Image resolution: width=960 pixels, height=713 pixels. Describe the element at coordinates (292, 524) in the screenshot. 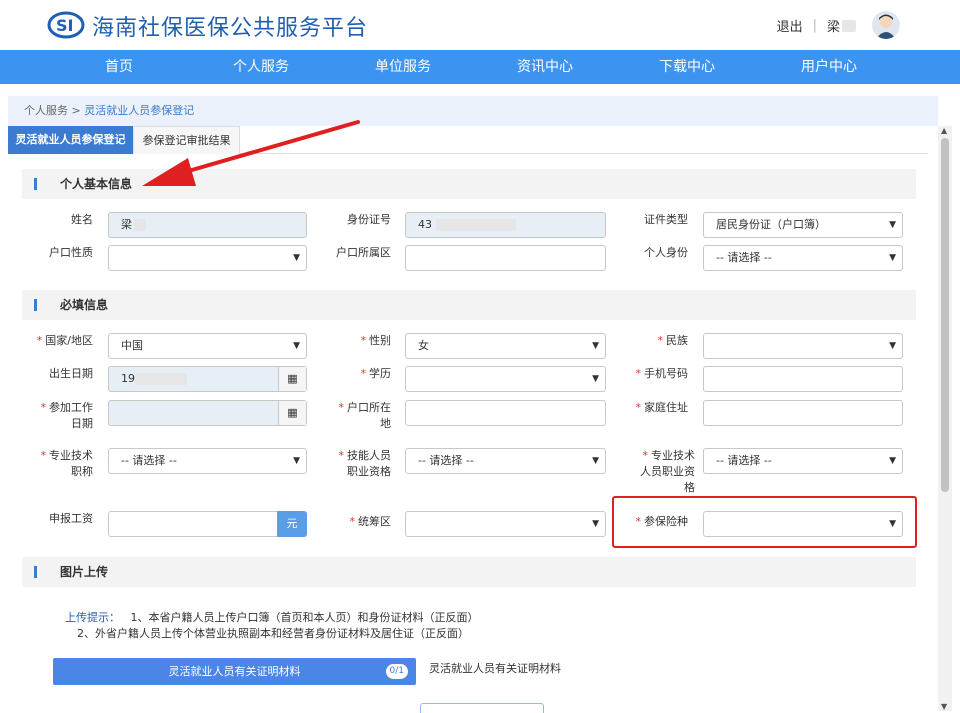

I see `salary-unit: 元` at that location.